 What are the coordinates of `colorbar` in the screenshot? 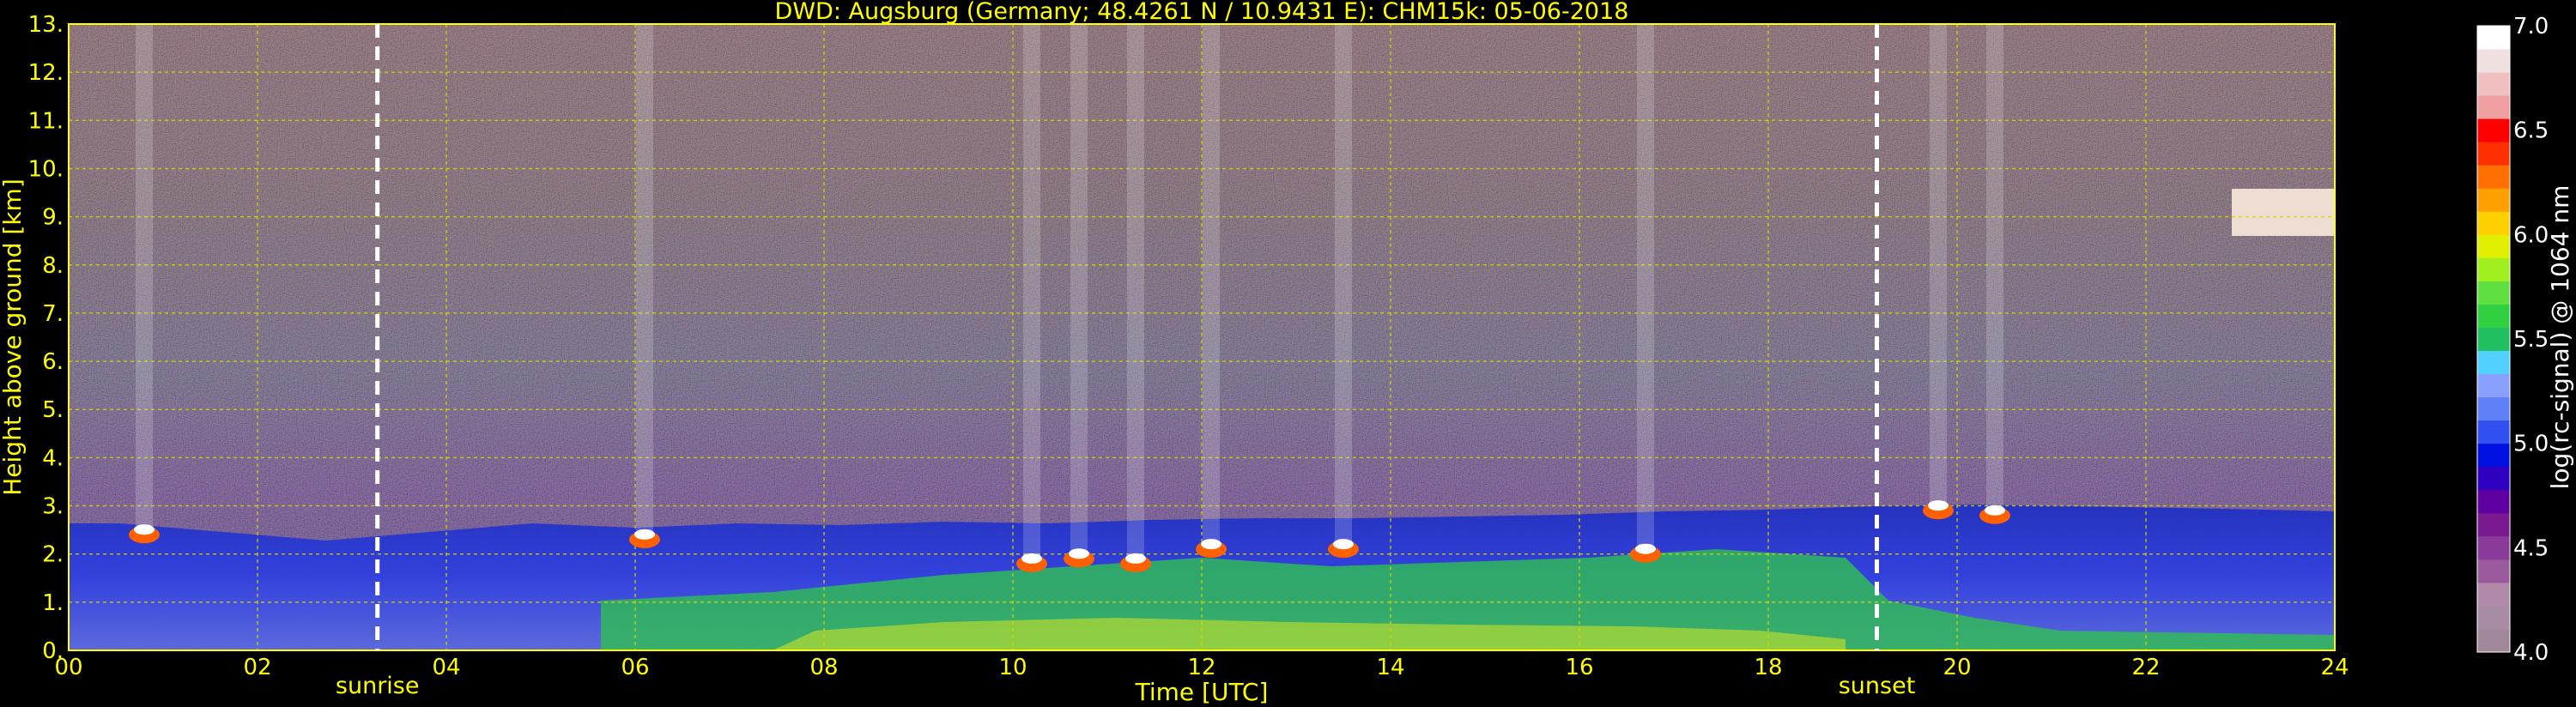 It's located at (2493, 339).